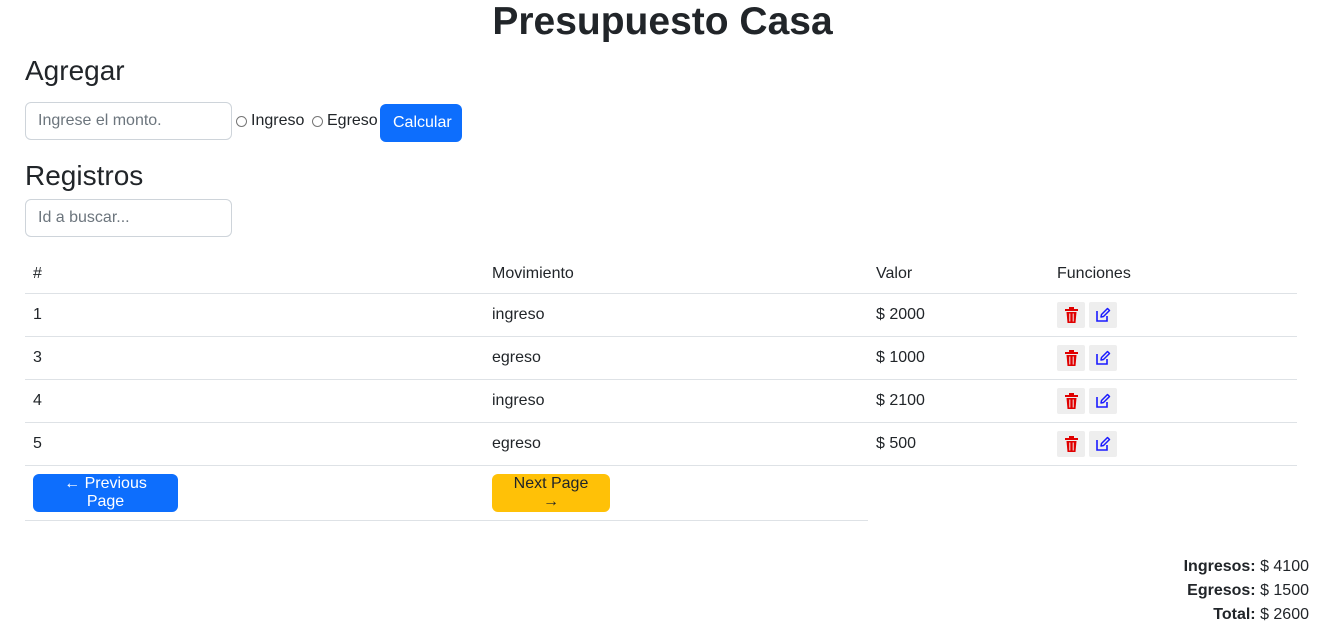  Describe the element at coordinates (75, 70) in the screenshot. I see `add-heading: Agregar` at that location.